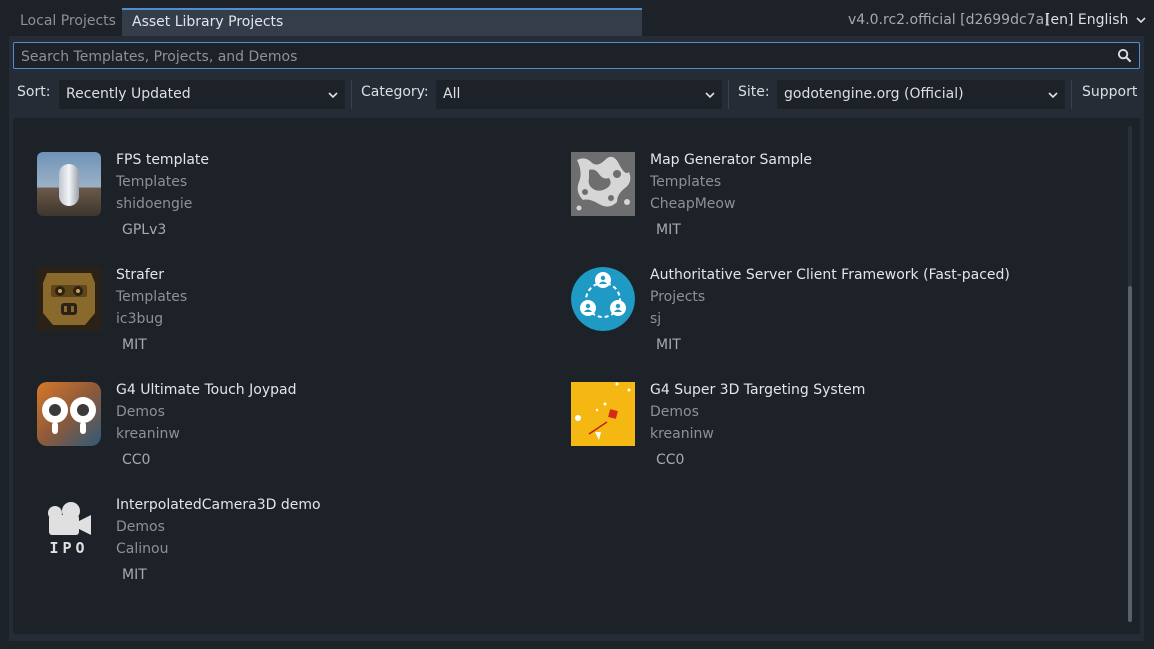 This screenshot has height=649, width=1154. I want to click on asset-title: G4 Ultimate Touch Joypad, so click(206, 390).